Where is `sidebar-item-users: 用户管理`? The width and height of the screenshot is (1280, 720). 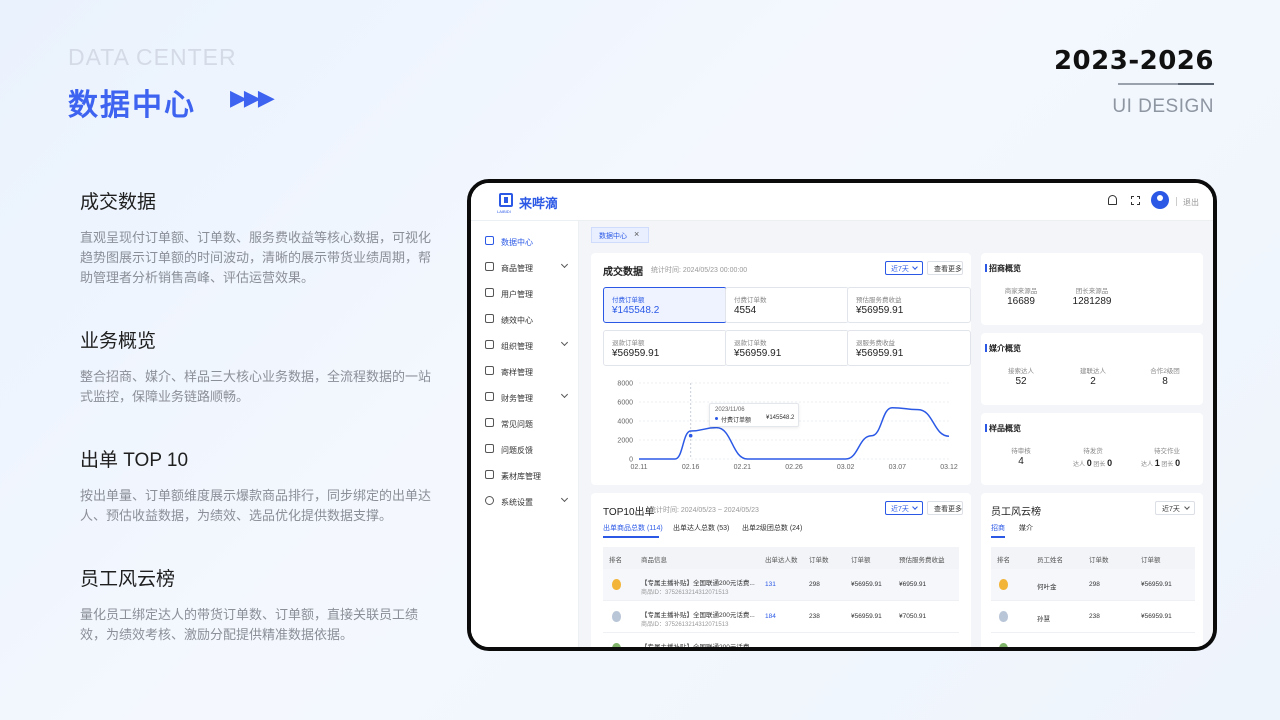
sidebar-item-users: 用户管理 is located at coordinates (525, 294).